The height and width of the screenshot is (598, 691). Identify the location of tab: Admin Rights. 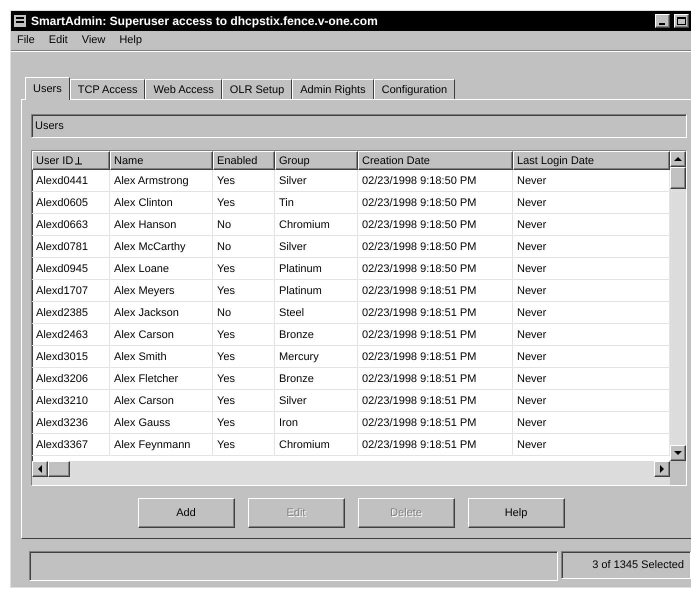
(333, 89).